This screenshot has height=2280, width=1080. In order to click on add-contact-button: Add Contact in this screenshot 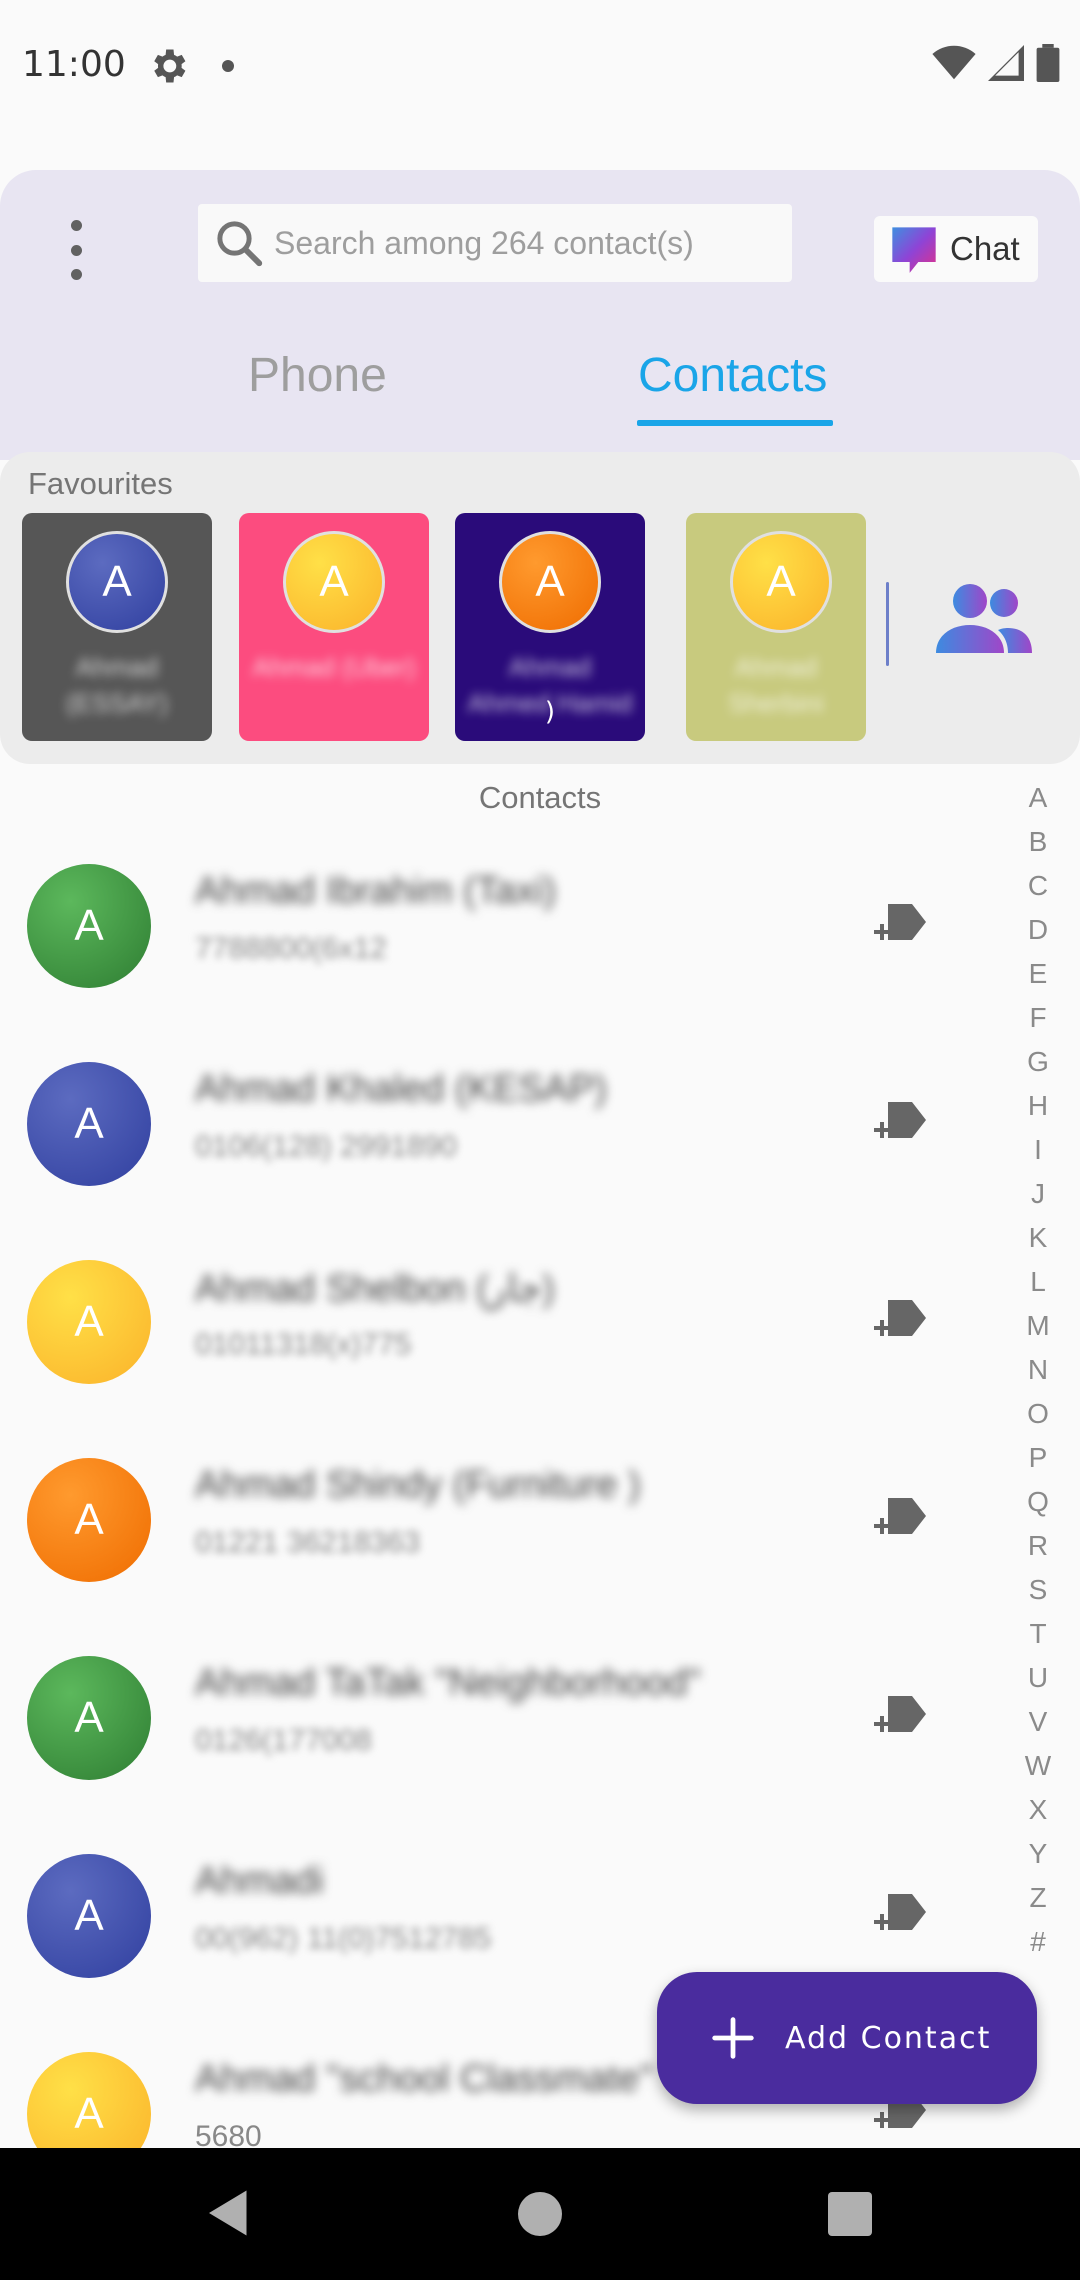, I will do `click(847, 2038)`.